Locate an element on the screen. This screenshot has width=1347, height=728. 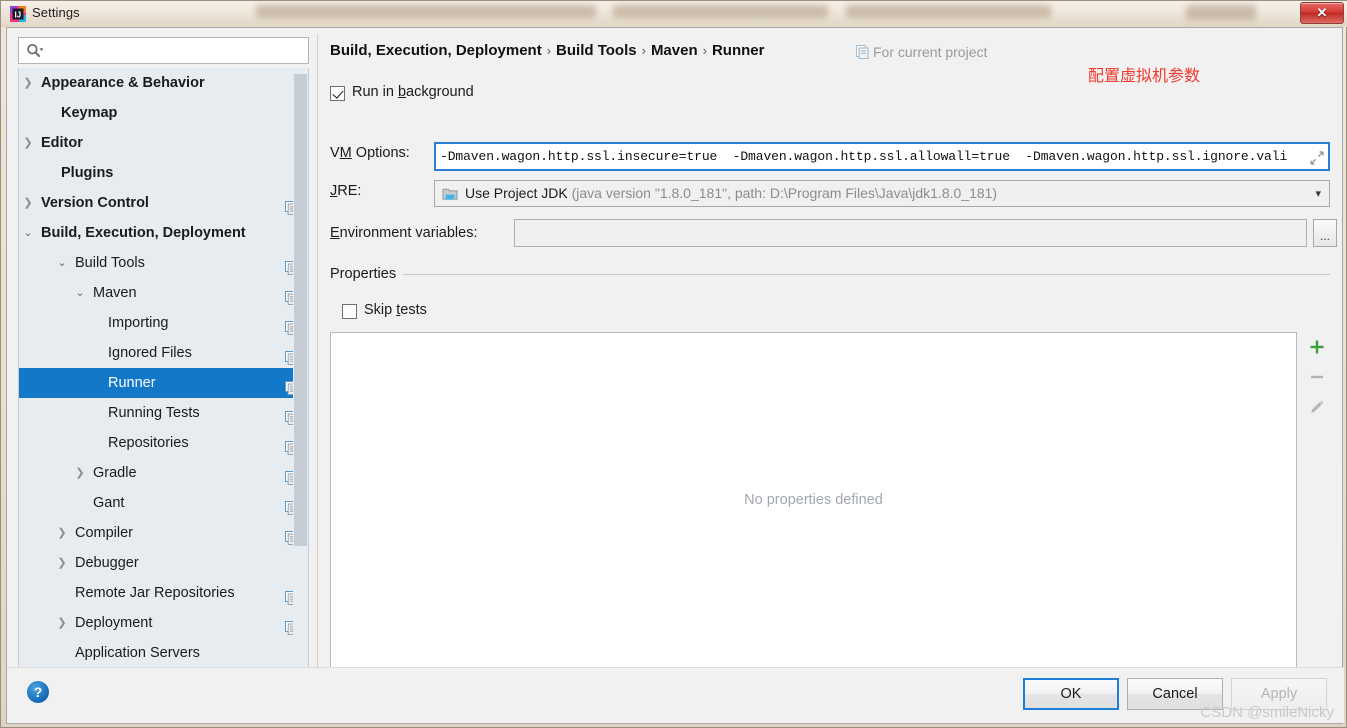
sidebar-item-compiler: ❯ Compiler is located at coordinates (163, 533).